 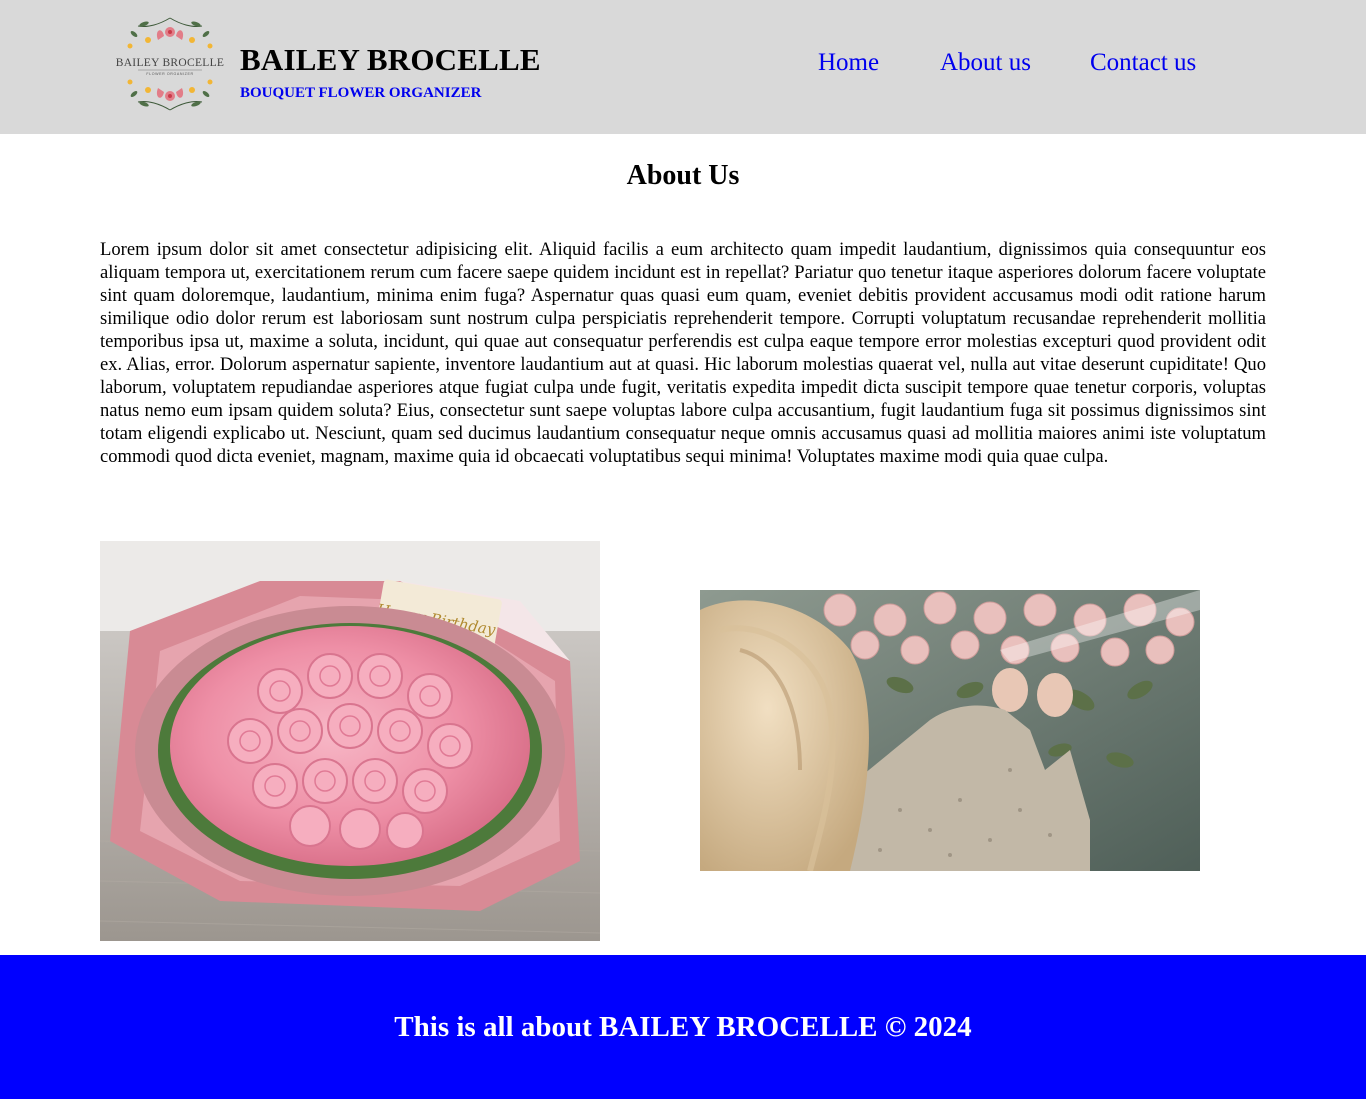 I want to click on brand-subtitle: BOUQUET FLOWER ORGANIZER, so click(x=361, y=93).